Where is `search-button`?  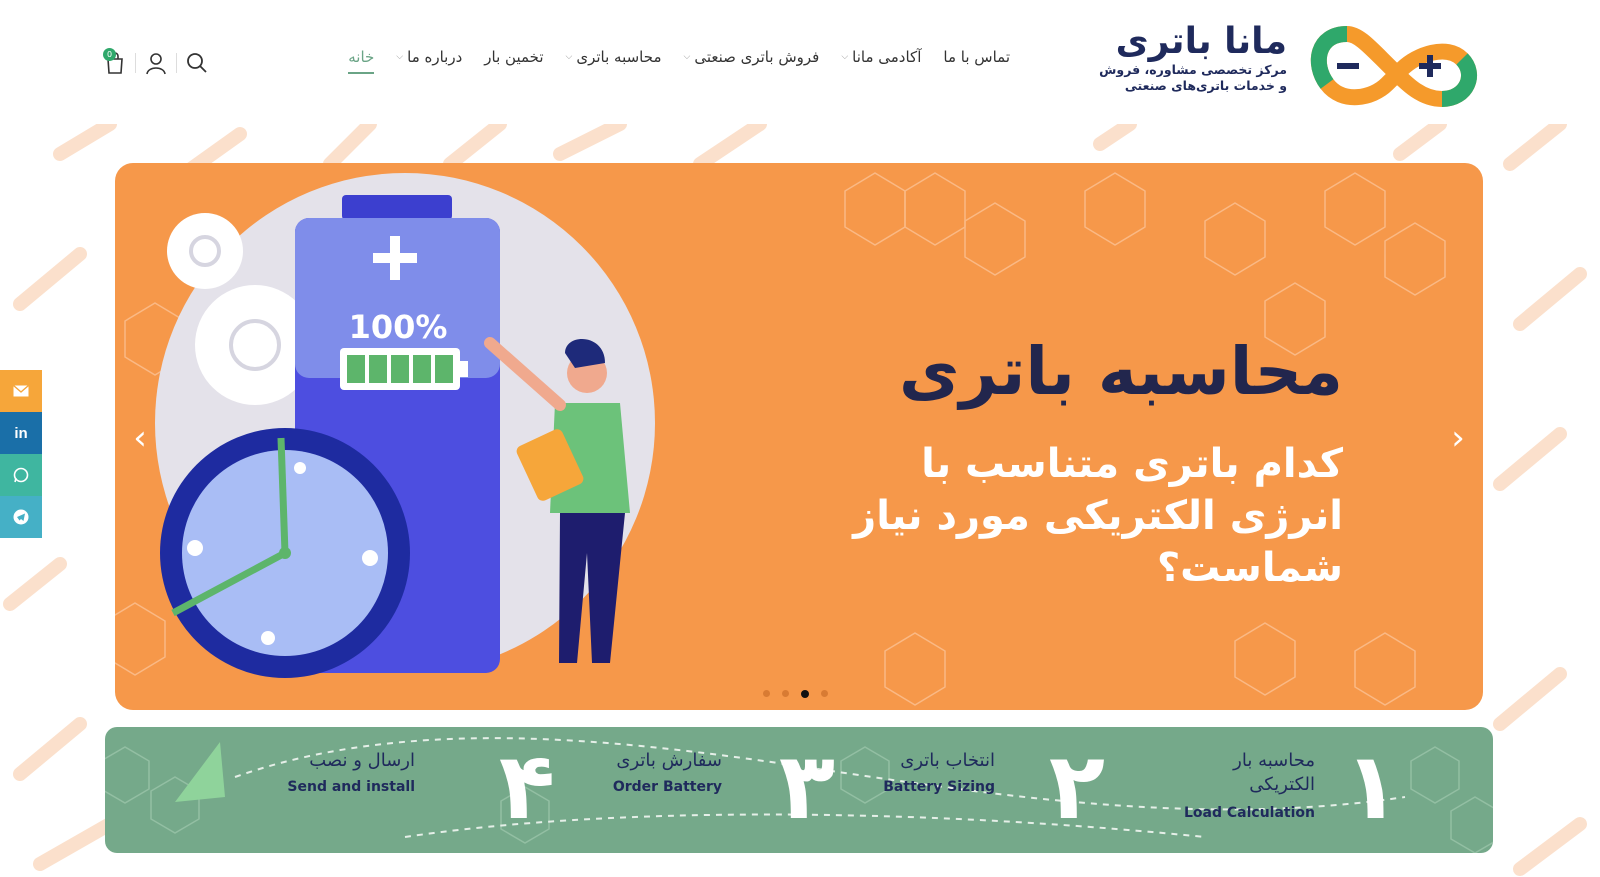 search-button is located at coordinates (197, 63).